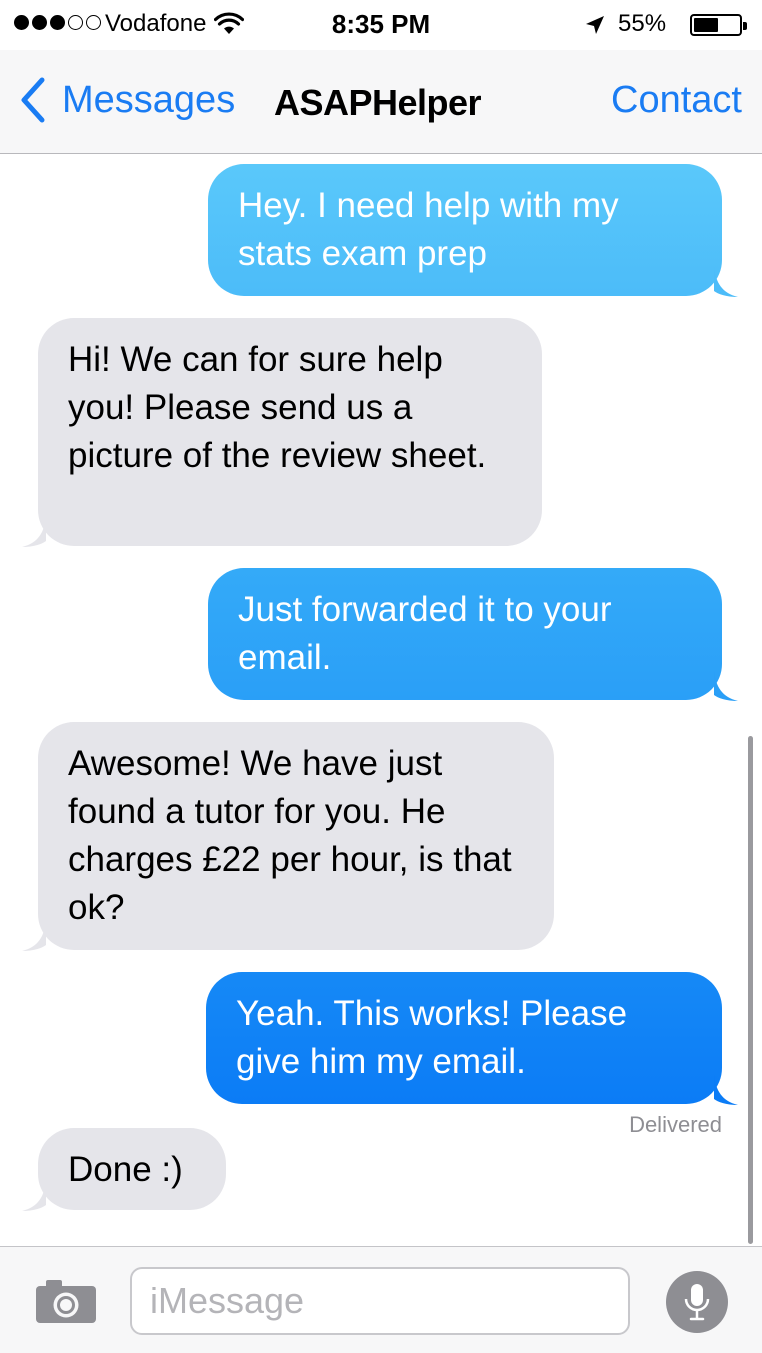  Describe the element at coordinates (642, 23) in the screenshot. I see `battery-percent: 55%` at that location.